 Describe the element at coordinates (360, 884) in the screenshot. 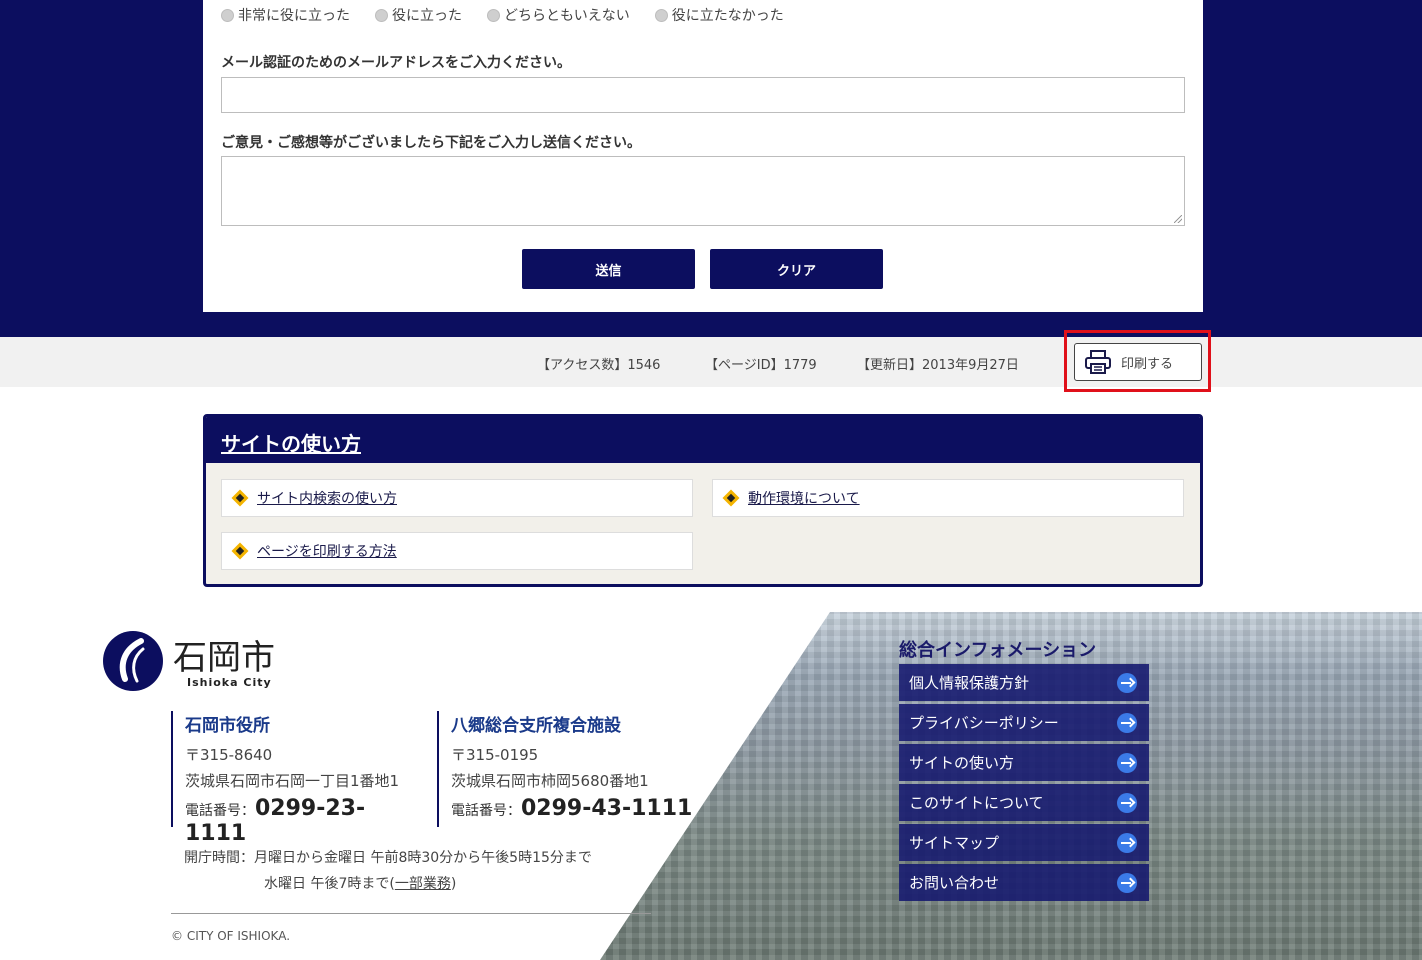

I see `office-hours-line2: 水曜日 午後7時まで(一部業務)` at that location.